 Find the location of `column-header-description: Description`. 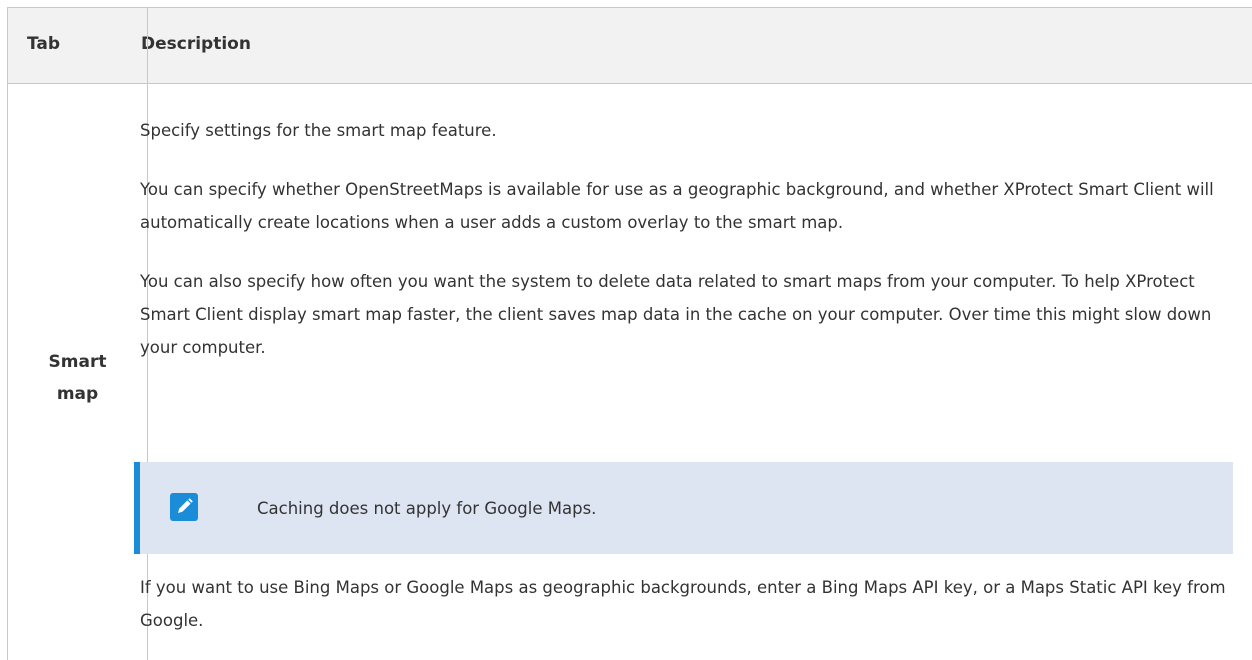

column-header-description: Description is located at coordinates (196, 44).